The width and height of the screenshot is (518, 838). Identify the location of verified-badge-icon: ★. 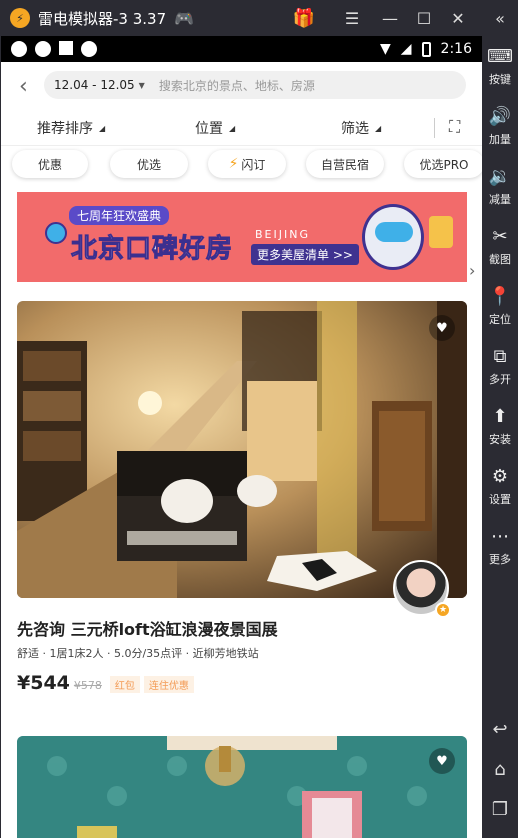
(443, 610).